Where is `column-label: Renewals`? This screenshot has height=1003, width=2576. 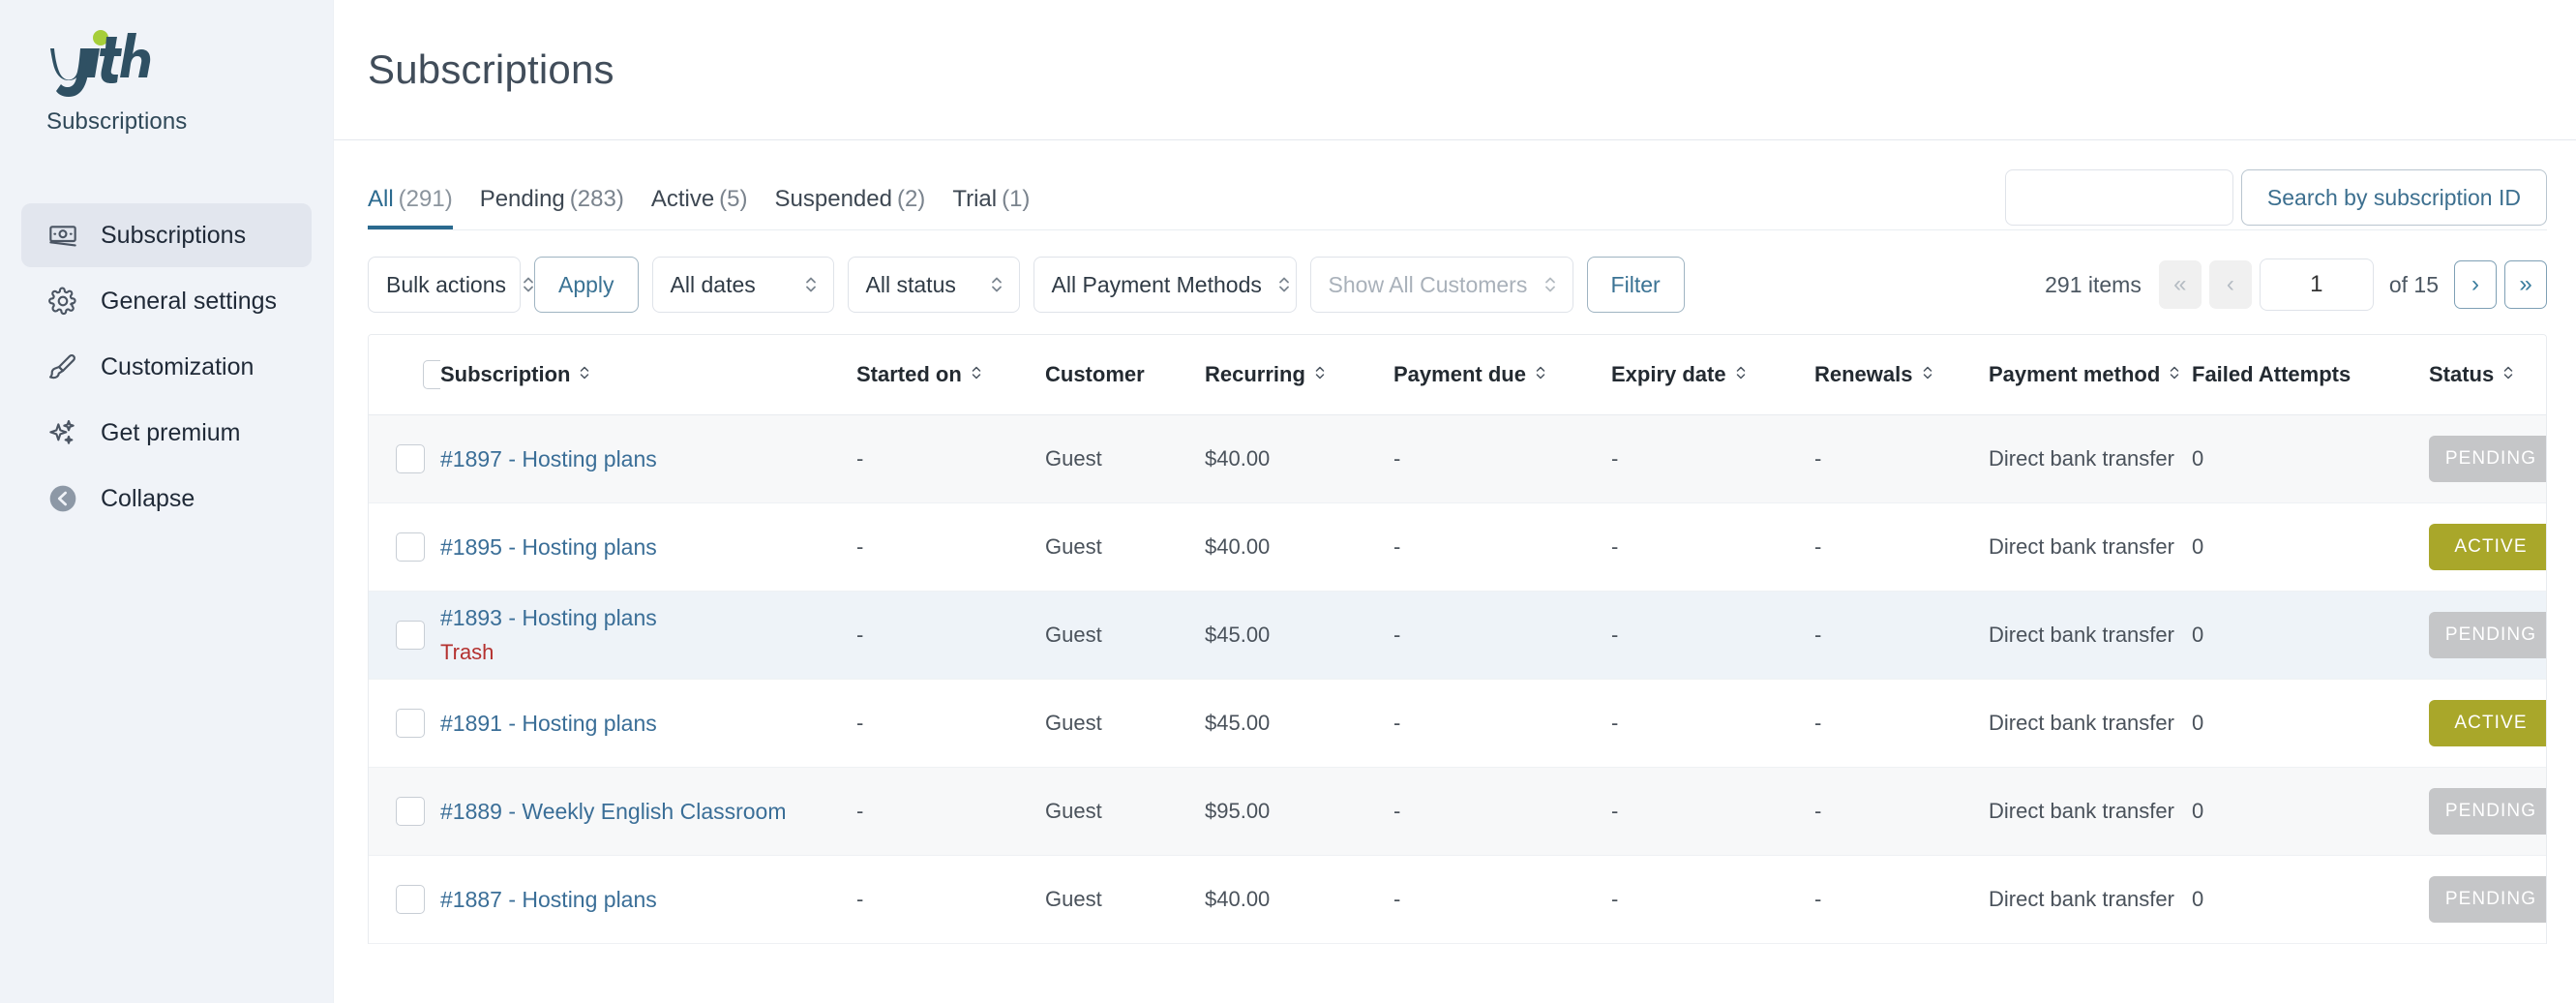
column-label: Renewals is located at coordinates (1863, 374).